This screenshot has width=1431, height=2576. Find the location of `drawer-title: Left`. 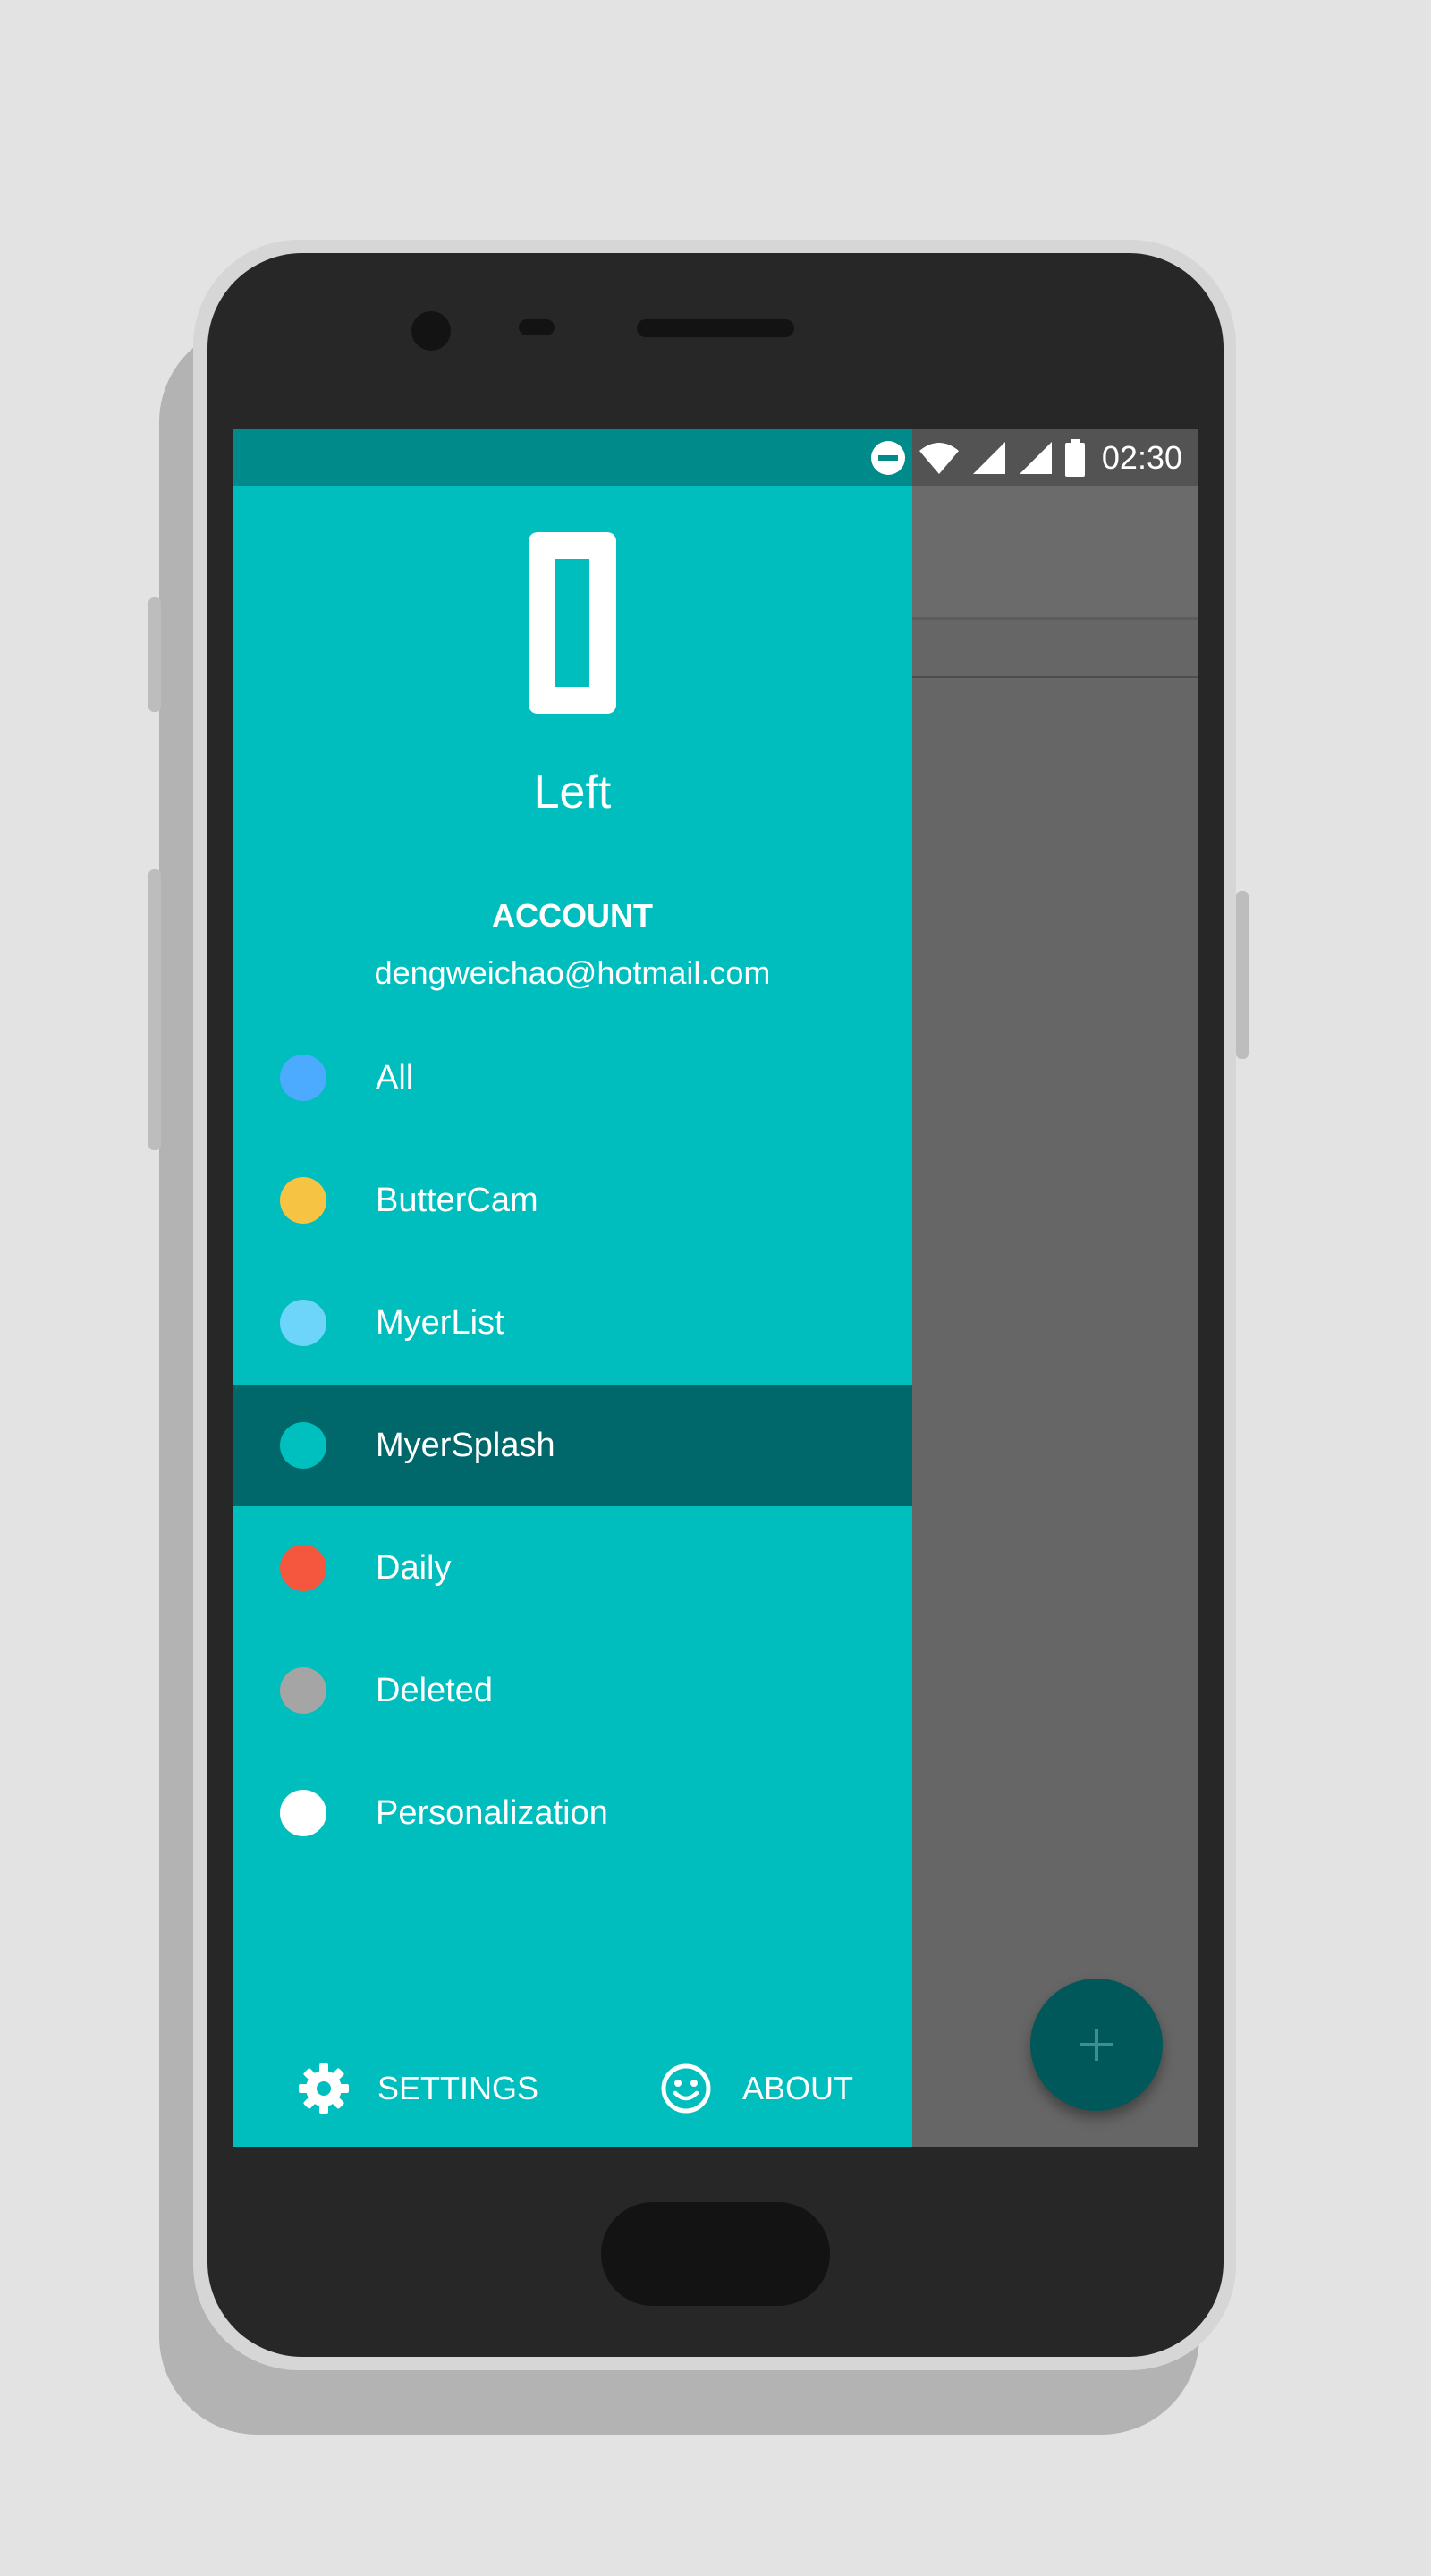

drawer-title: Left is located at coordinates (573, 792).